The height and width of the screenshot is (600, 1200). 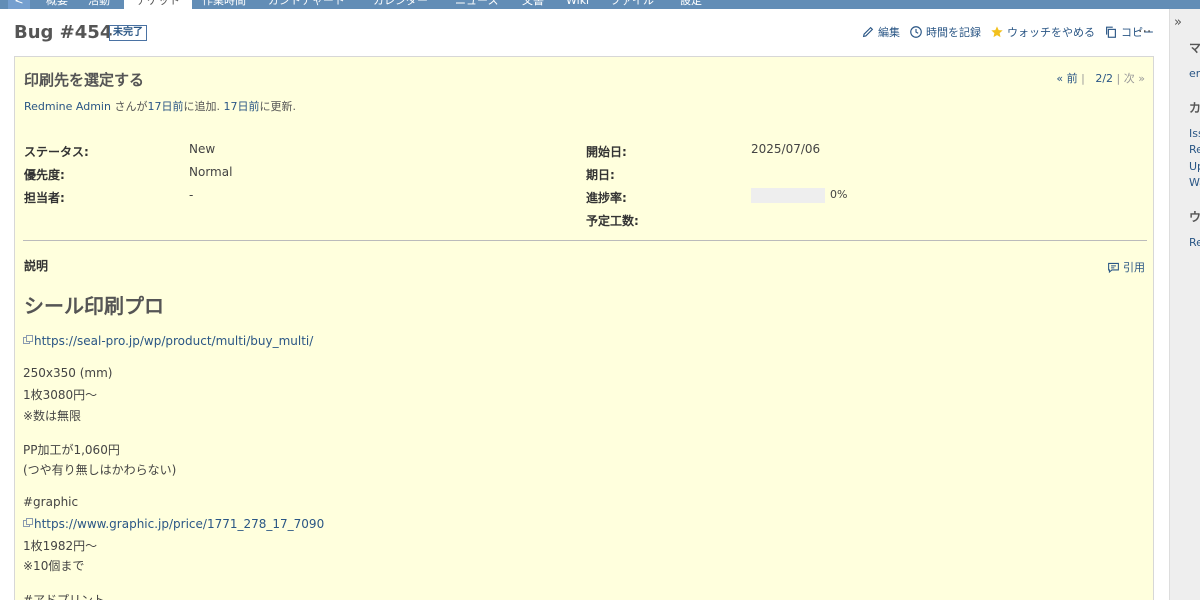 What do you see at coordinates (1104, 78) in the screenshot?
I see `issue-position-link: 2/2` at bounding box center [1104, 78].